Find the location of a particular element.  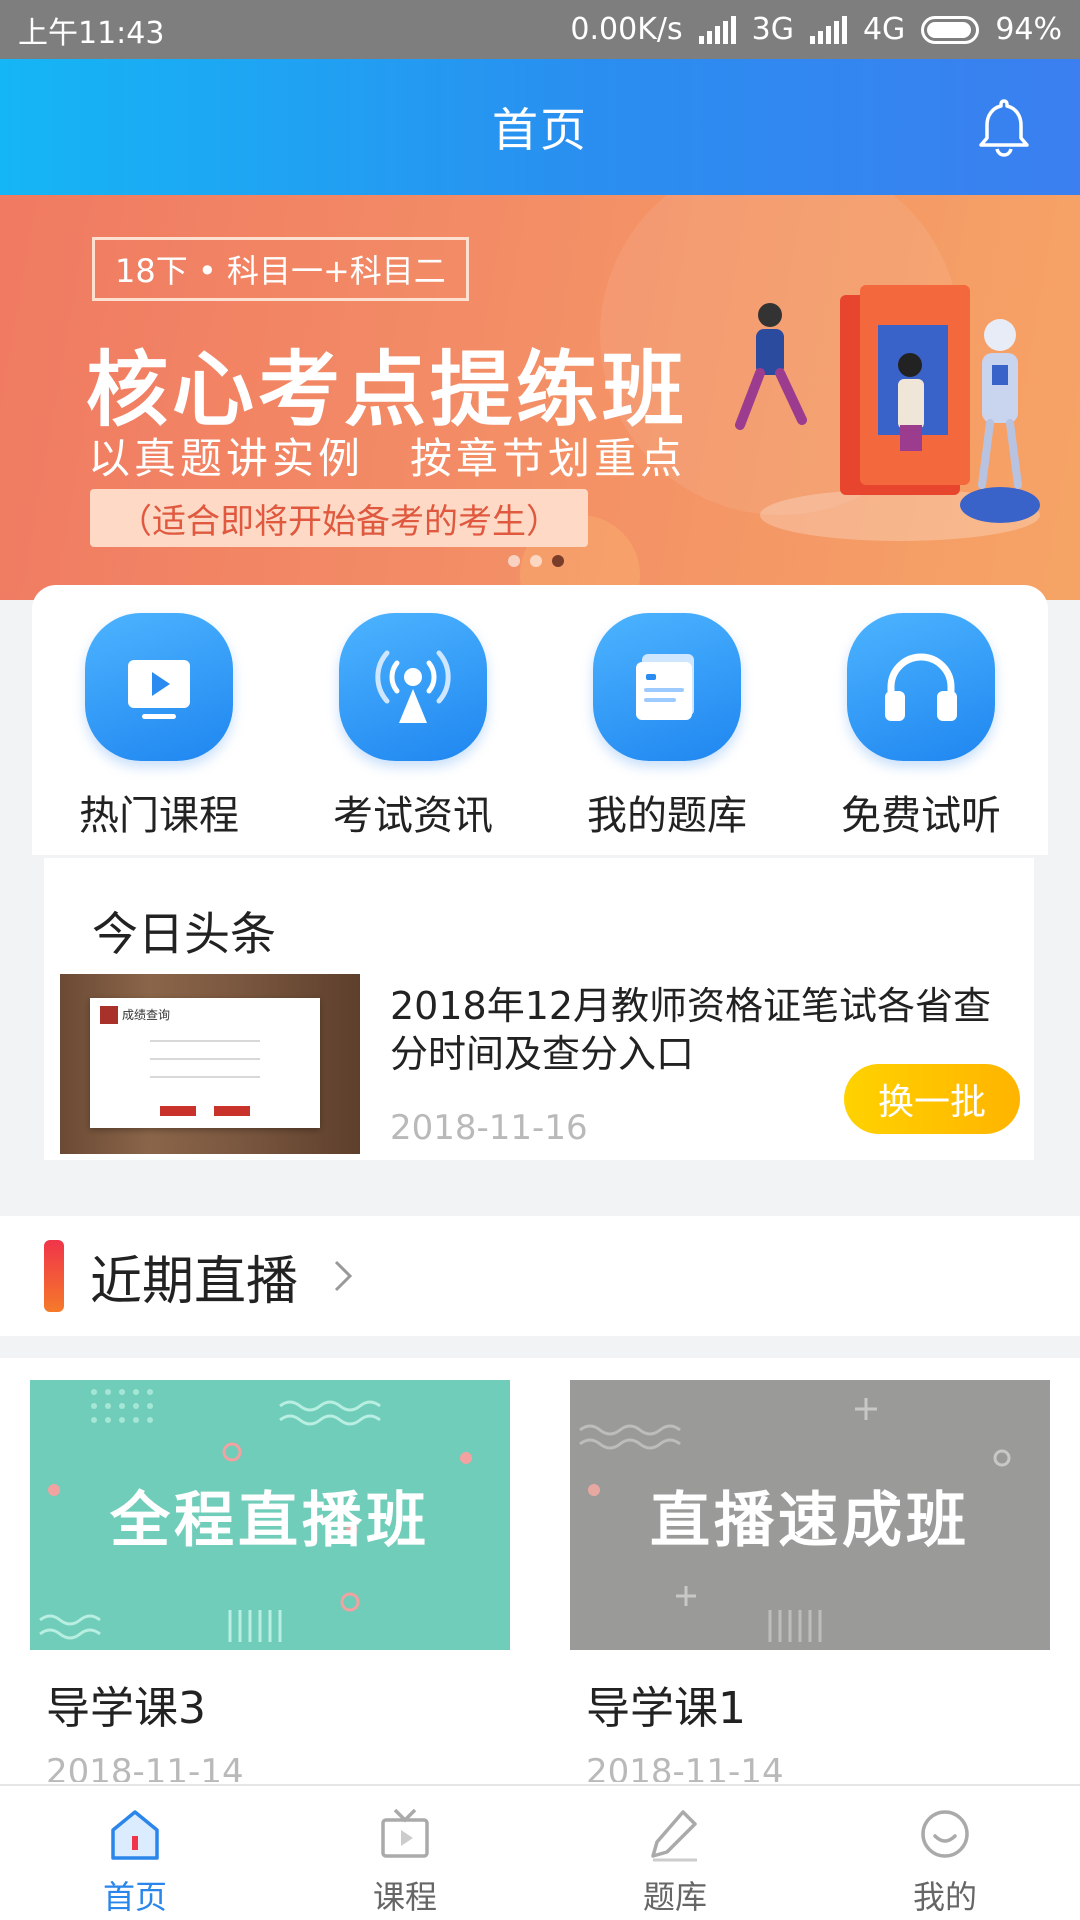

live-card-cover: 全程直播班 is located at coordinates (270, 1515).